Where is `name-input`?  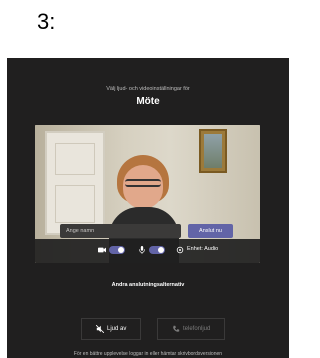
name-input is located at coordinates (120, 231).